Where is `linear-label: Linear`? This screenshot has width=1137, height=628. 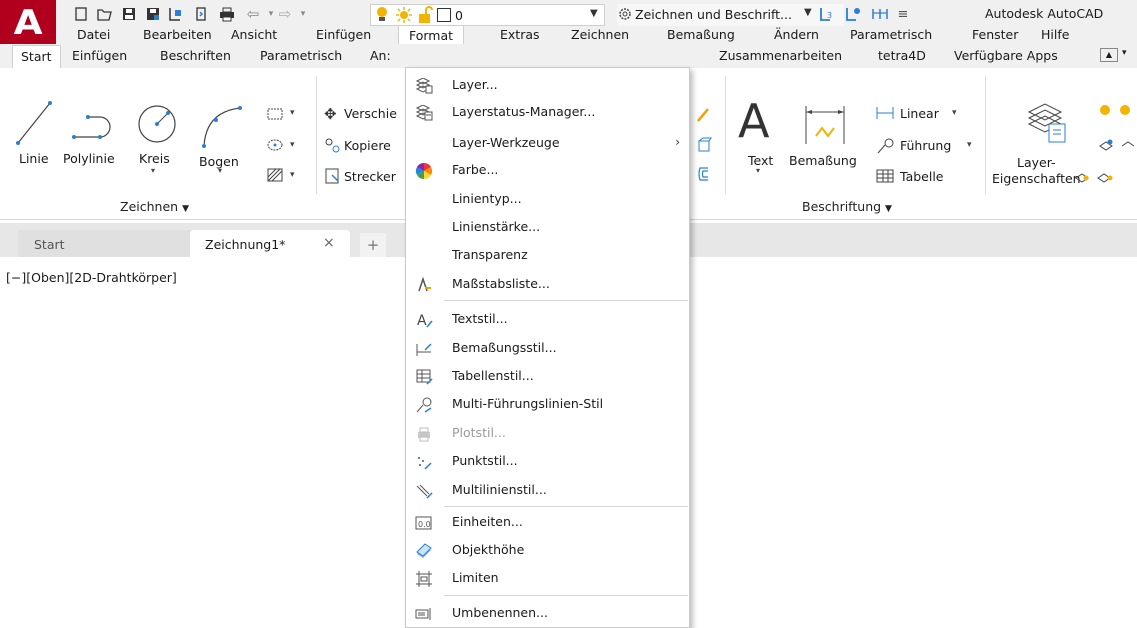 linear-label: Linear is located at coordinates (919, 113).